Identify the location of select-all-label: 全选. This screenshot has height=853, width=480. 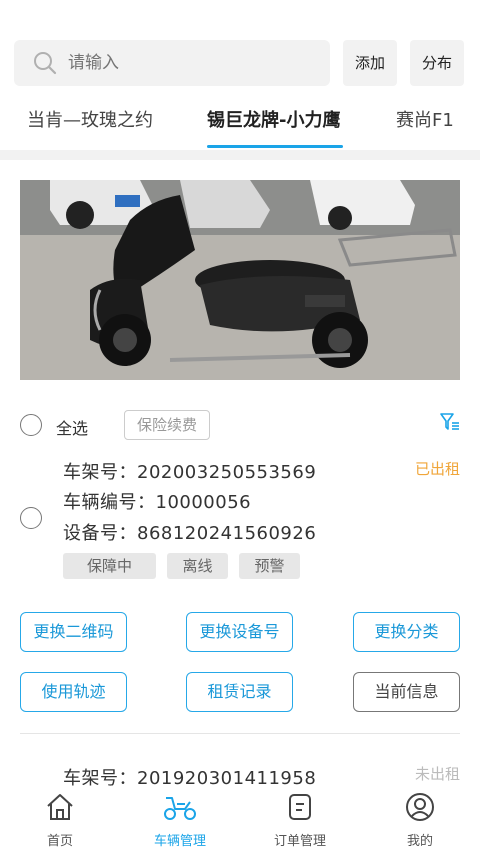
(72, 428).